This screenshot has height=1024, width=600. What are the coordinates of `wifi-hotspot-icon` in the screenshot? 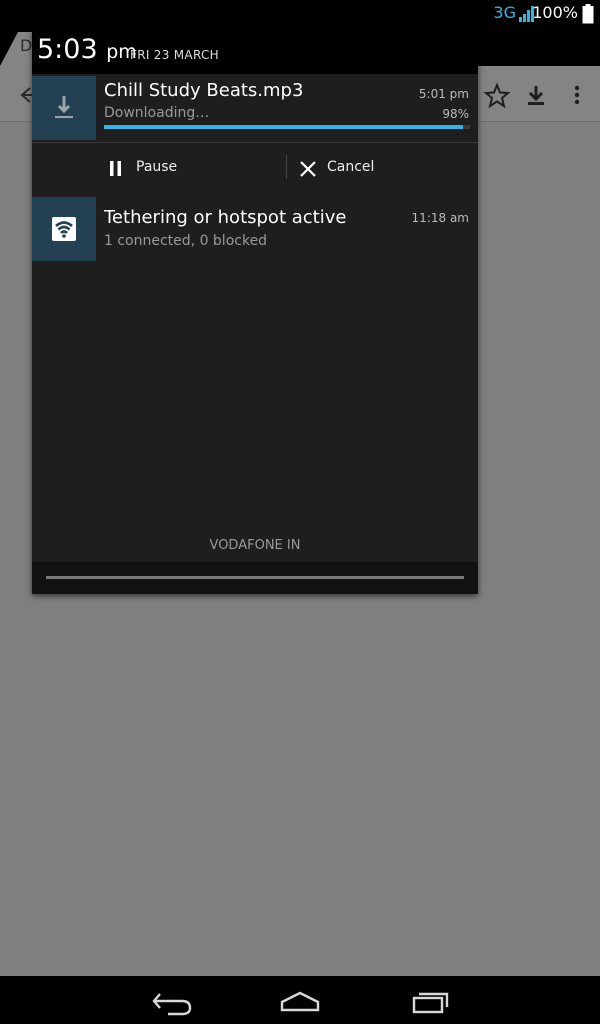 It's located at (64, 229).